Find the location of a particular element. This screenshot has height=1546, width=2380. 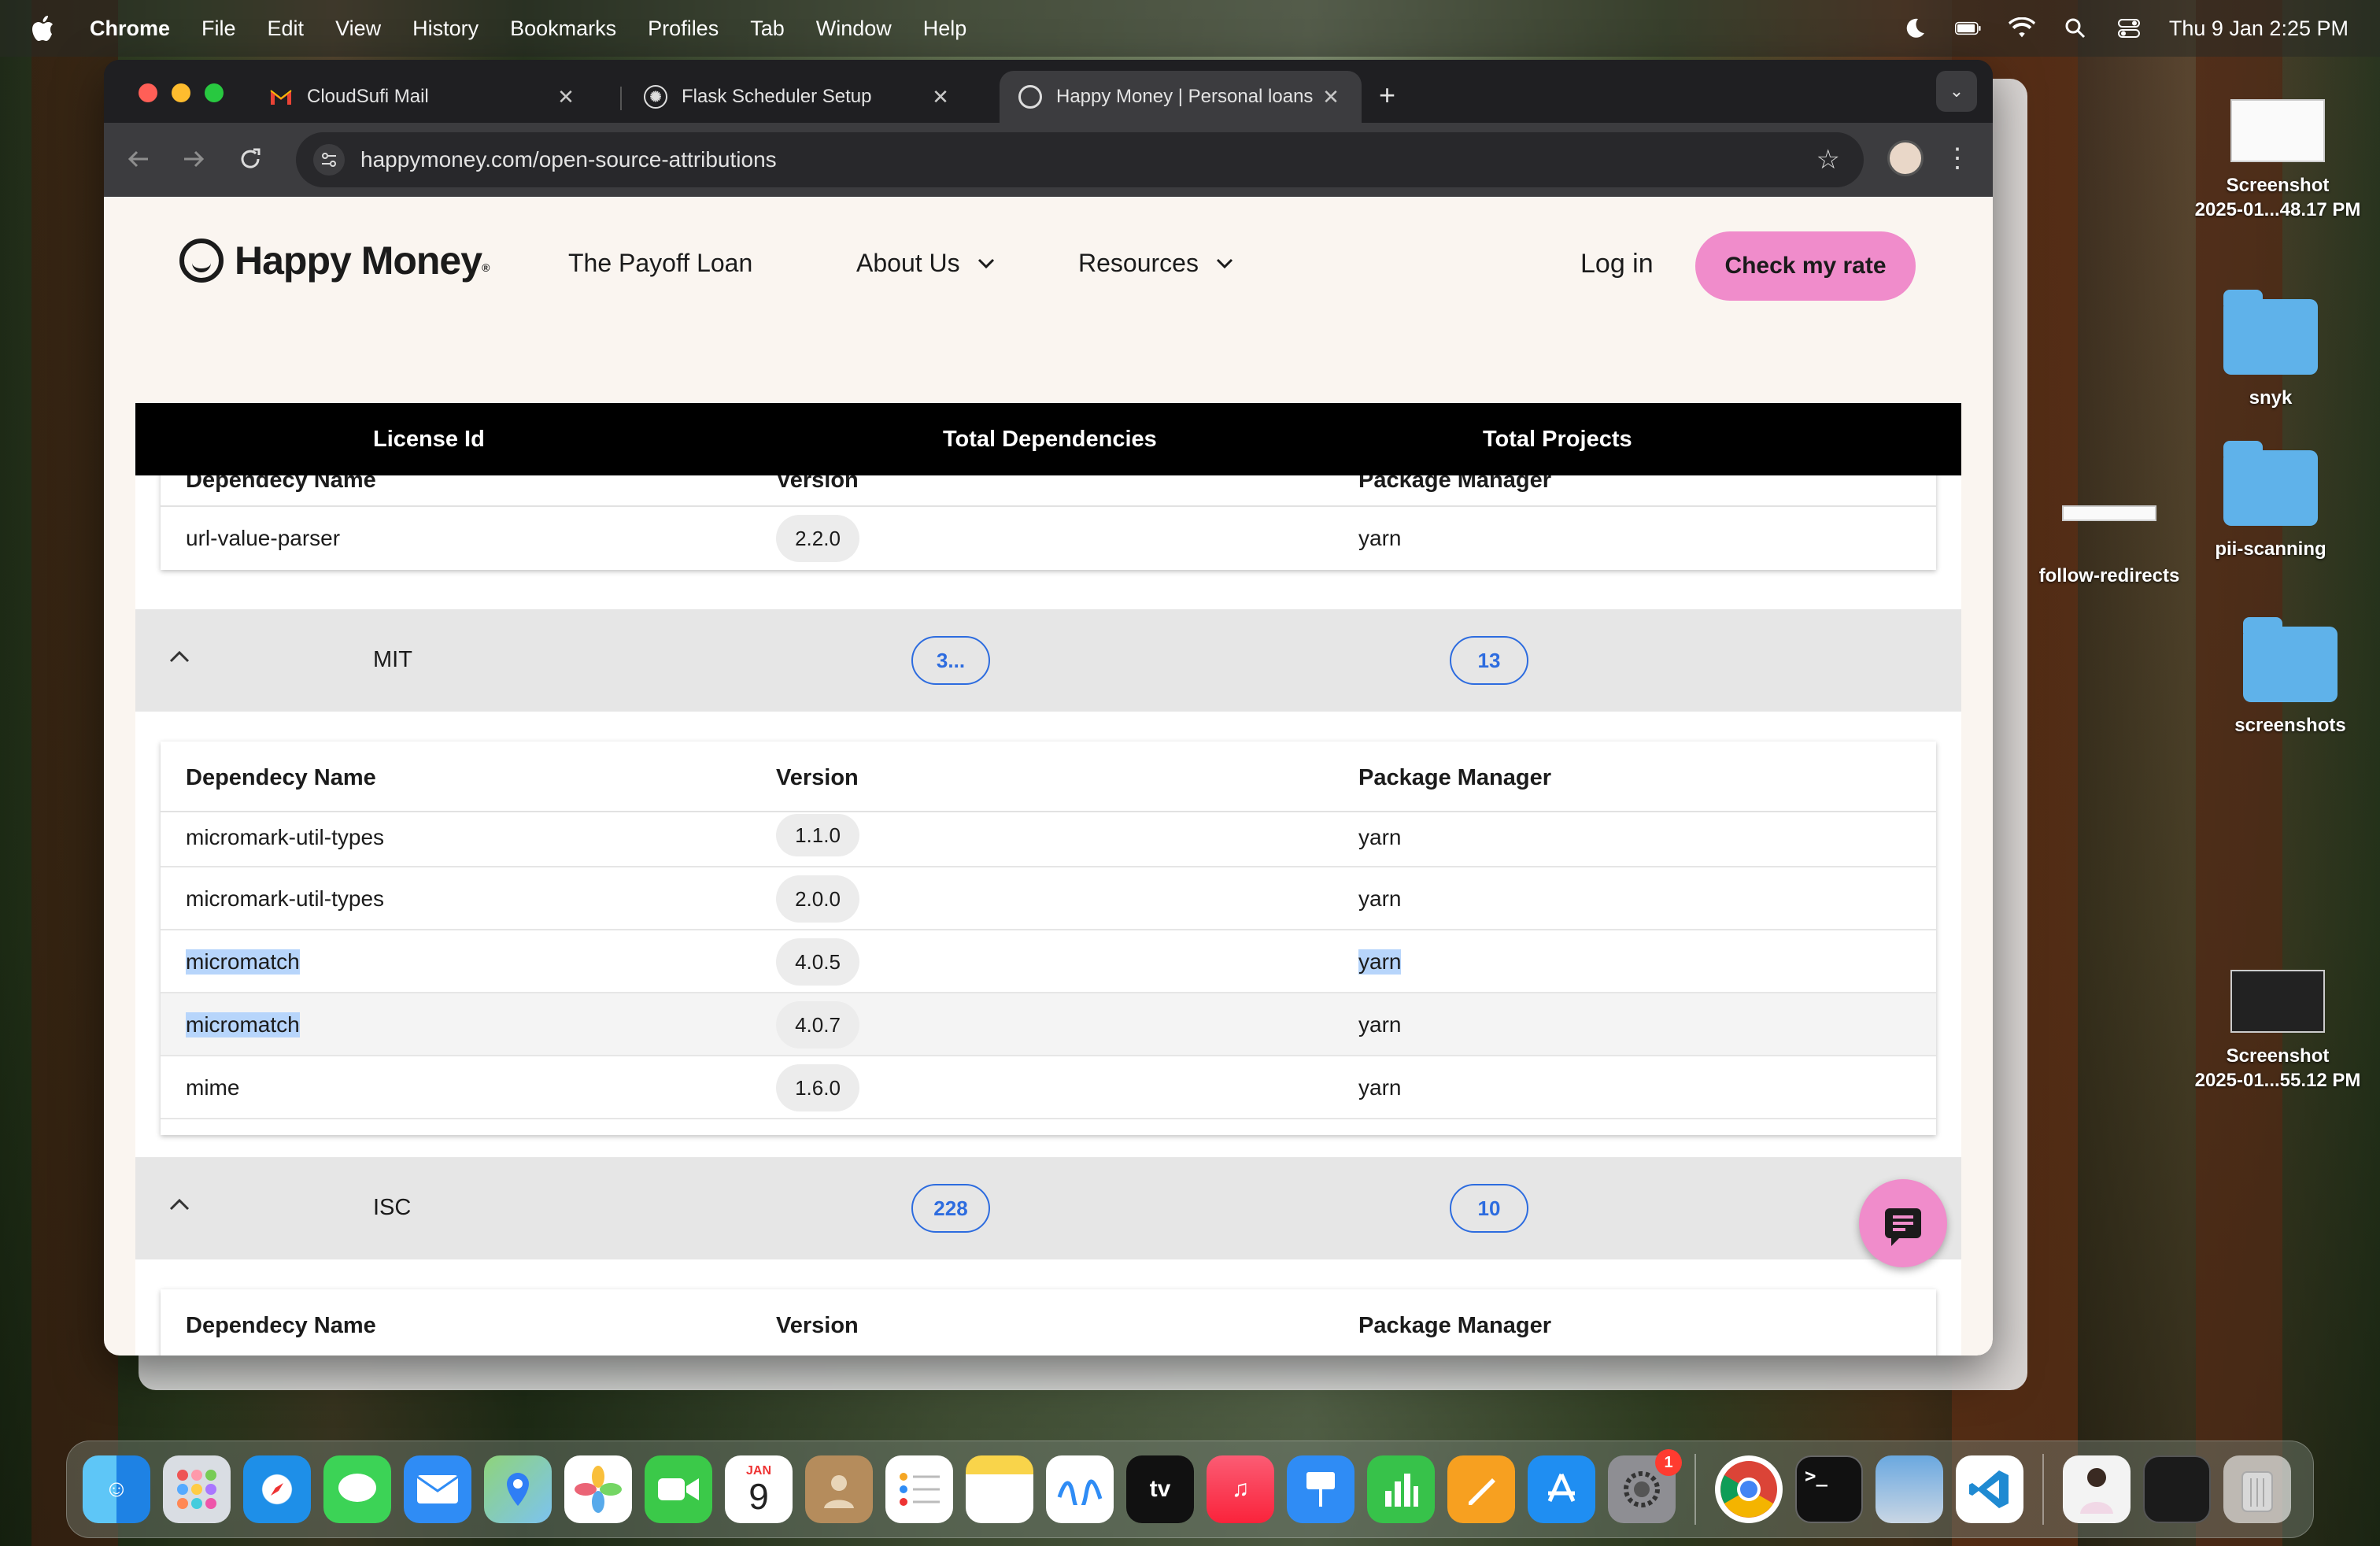

notes-icon is located at coordinates (999, 1489).